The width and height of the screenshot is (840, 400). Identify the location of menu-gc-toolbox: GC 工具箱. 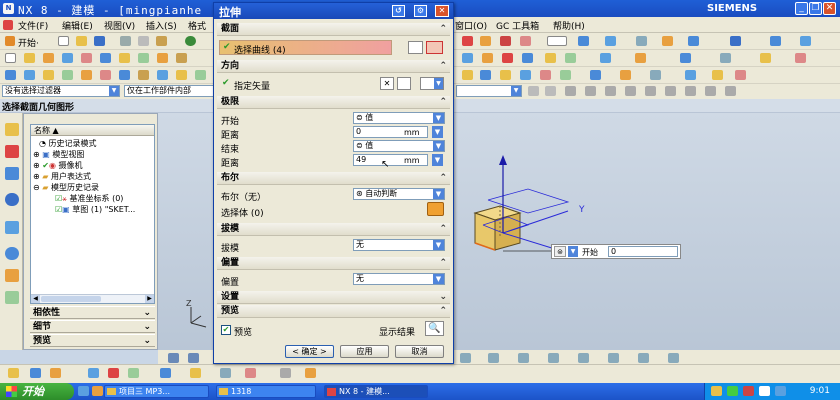
(517, 25).